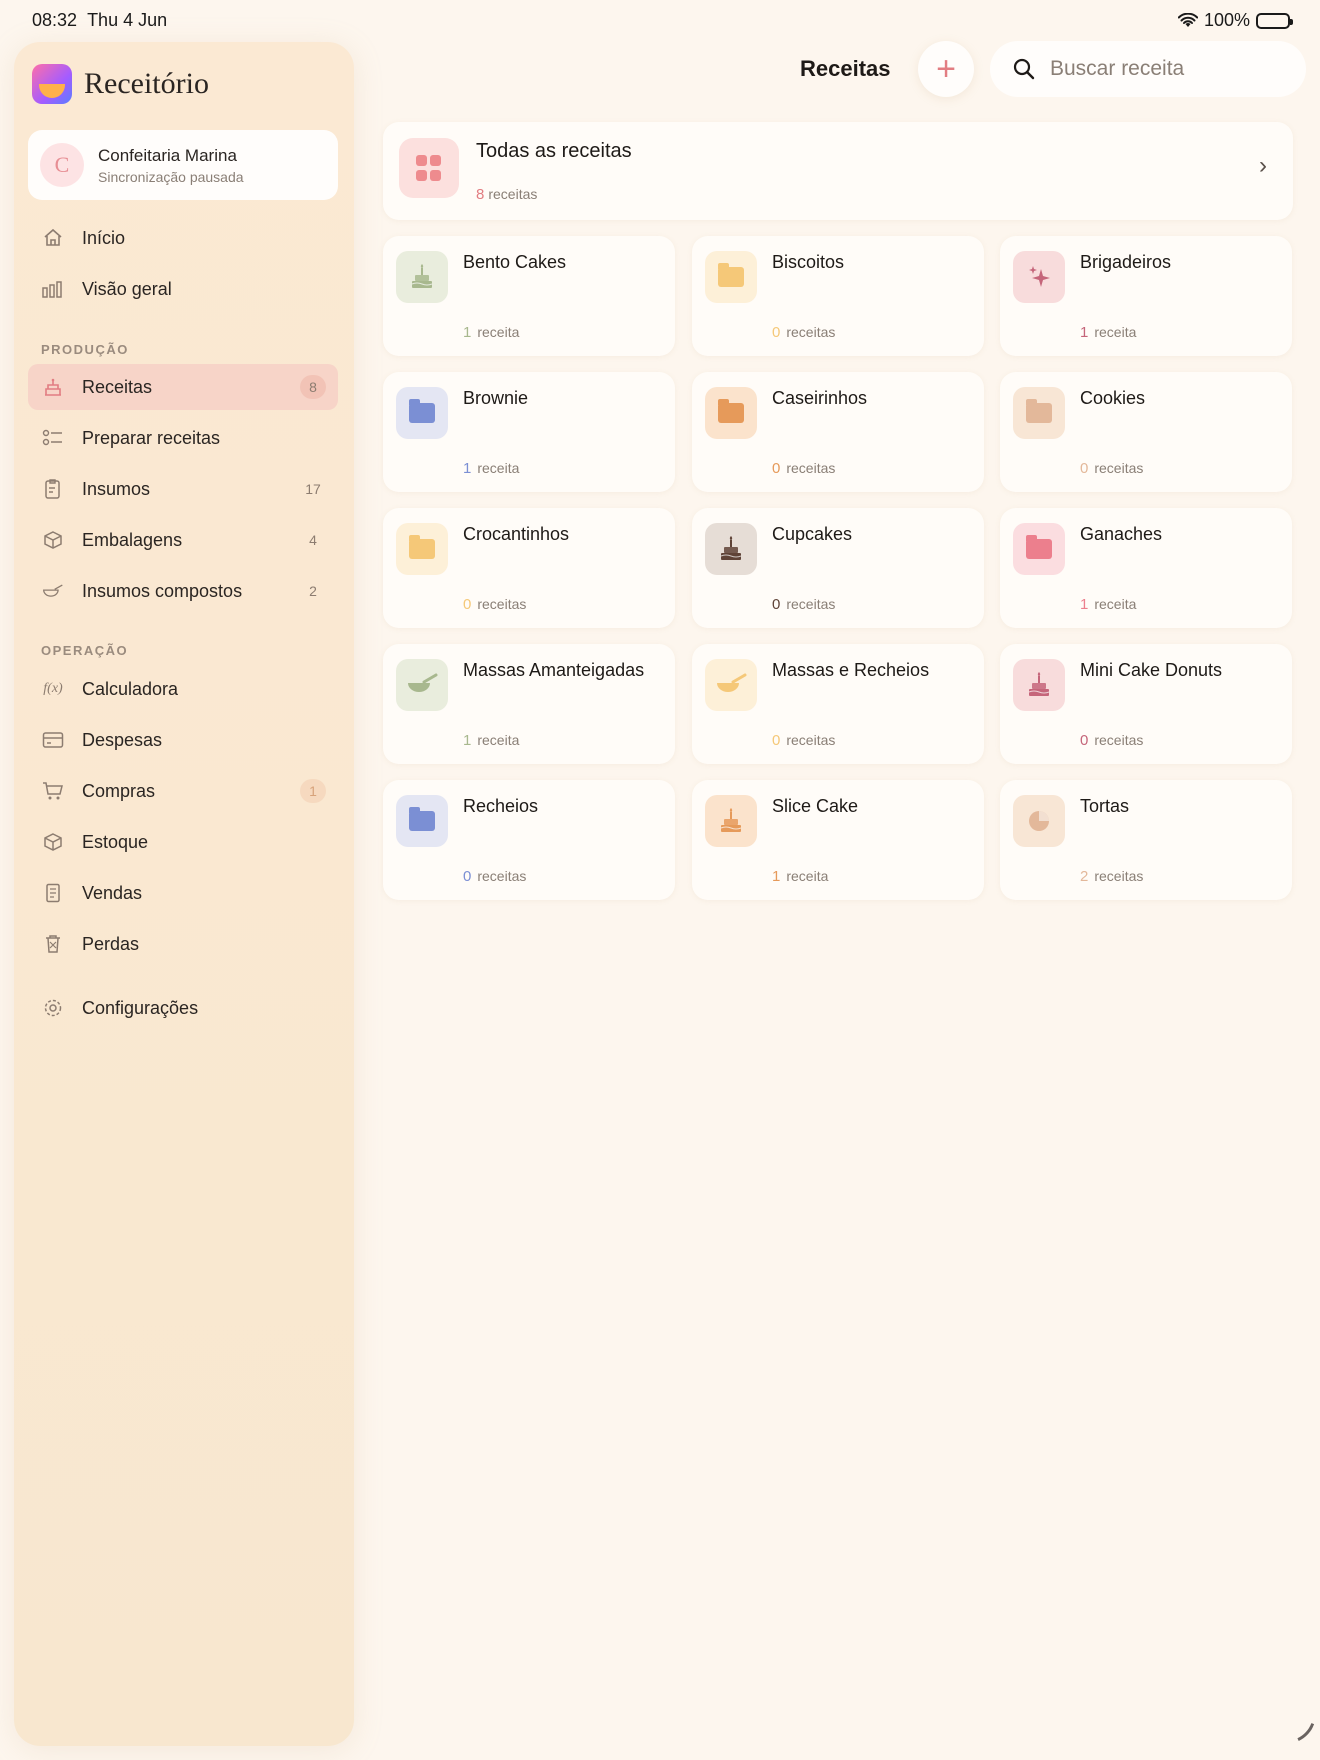  I want to click on sidebar-item-perdas: Perdas, so click(183, 944).